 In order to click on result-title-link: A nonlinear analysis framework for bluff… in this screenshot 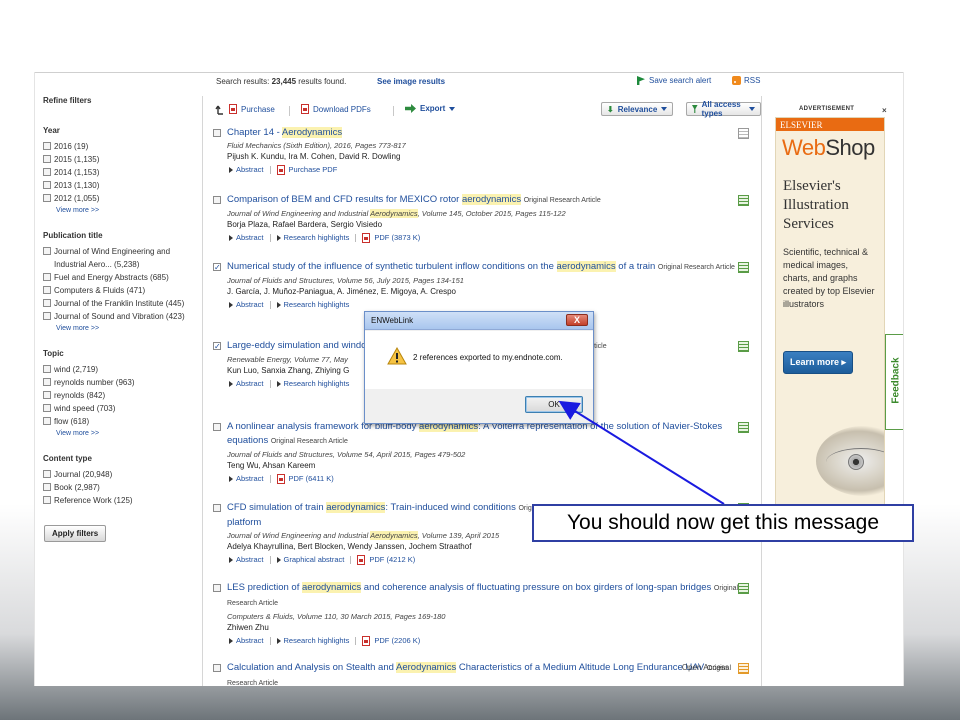, I will do `click(485, 434)`.